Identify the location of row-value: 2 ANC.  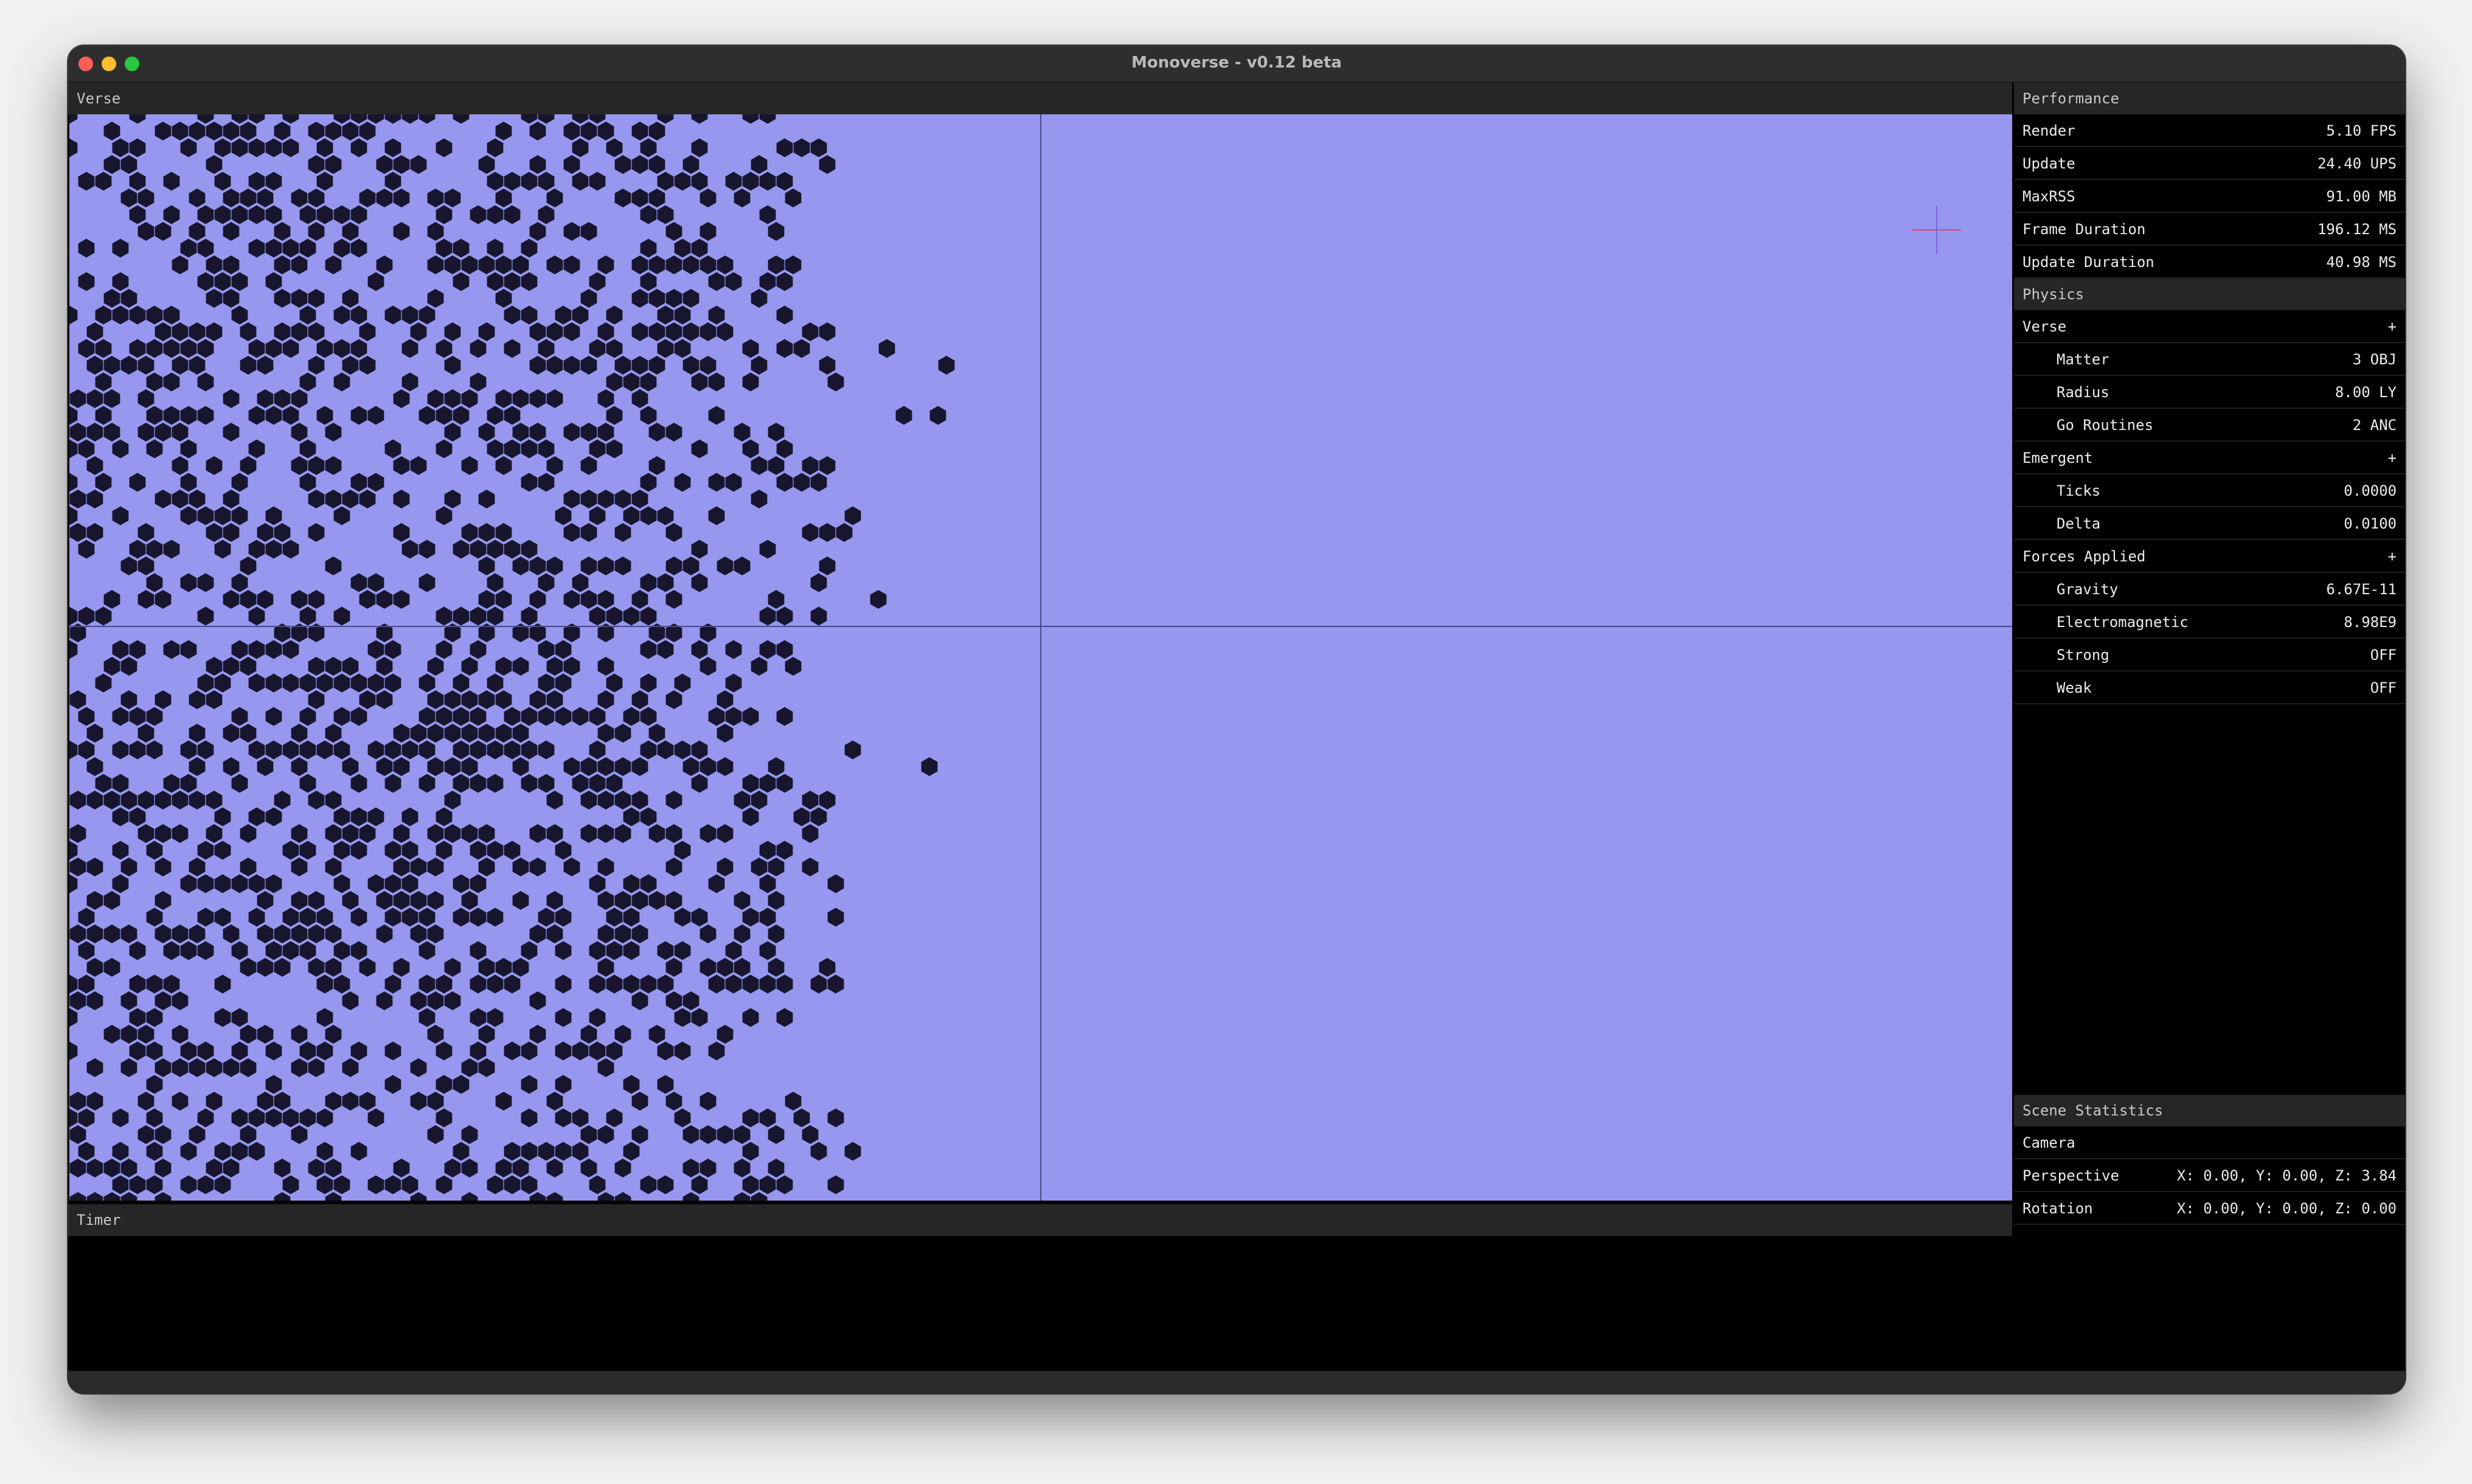
(2374, 425).